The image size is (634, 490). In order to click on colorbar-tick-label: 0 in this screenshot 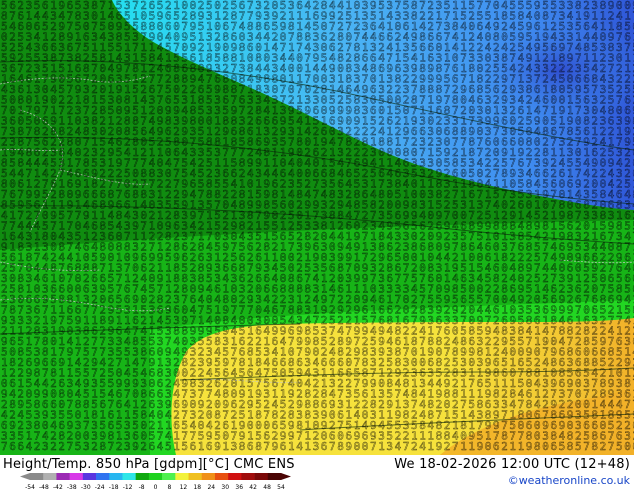, I will do `click(156, 487)`.